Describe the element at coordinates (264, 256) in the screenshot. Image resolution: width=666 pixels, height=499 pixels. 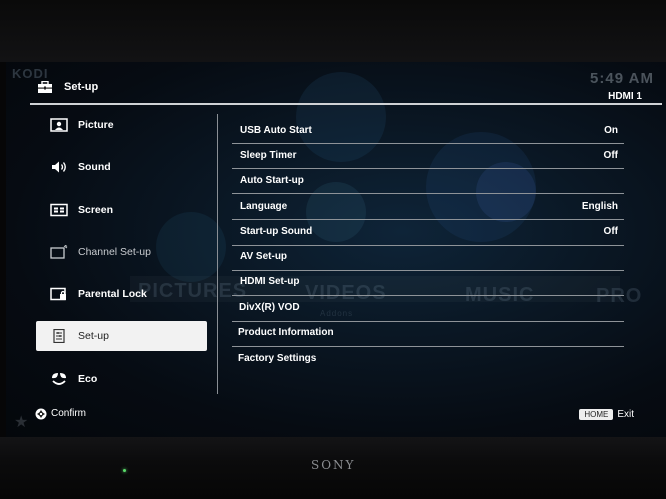
I see `setting-label: AV Set-up` at that location.